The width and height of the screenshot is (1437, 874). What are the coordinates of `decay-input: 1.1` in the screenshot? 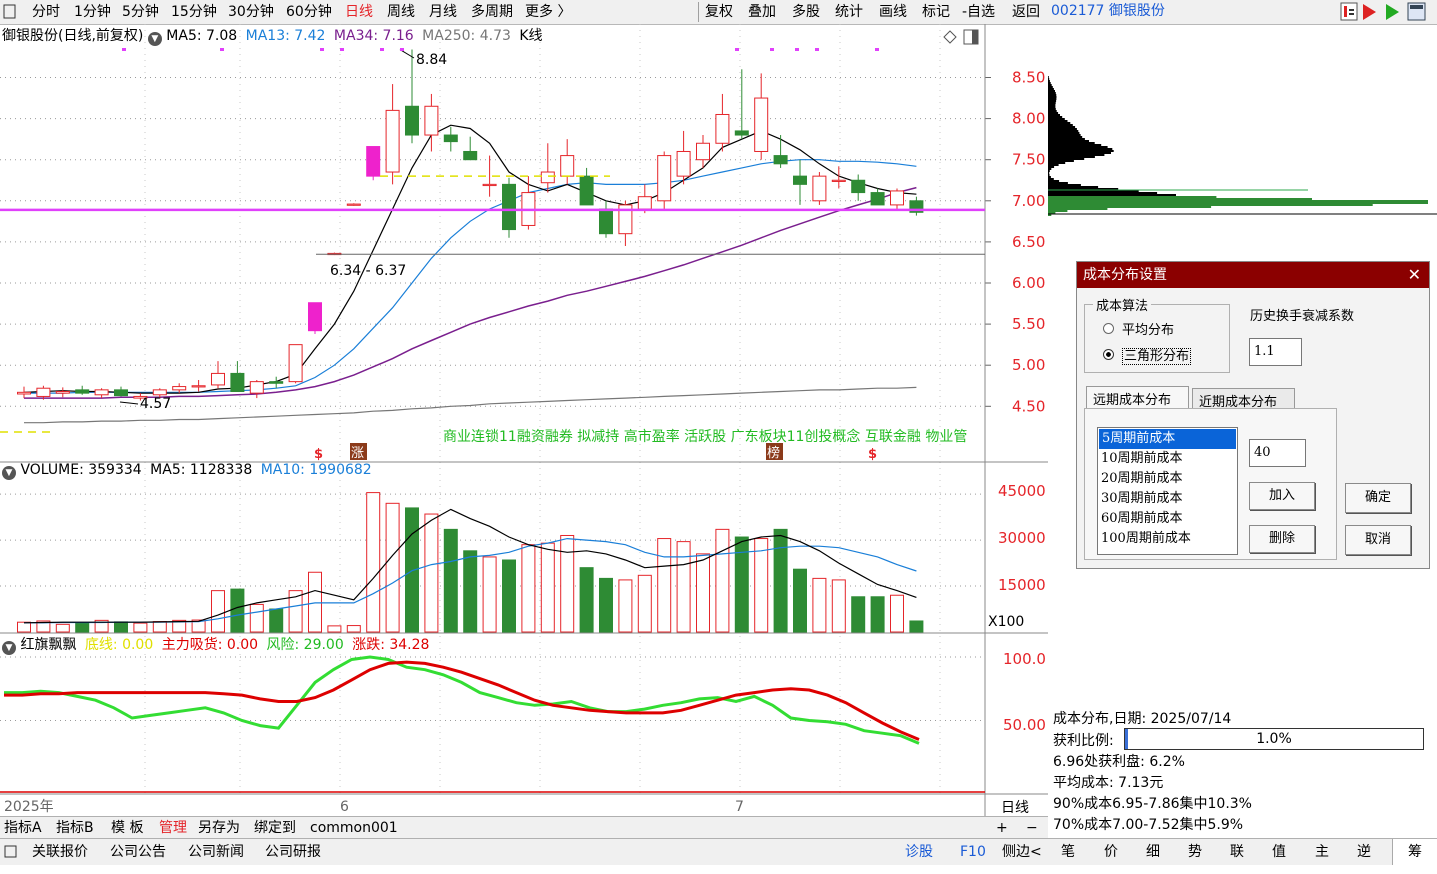 It's located at (1275, 352).